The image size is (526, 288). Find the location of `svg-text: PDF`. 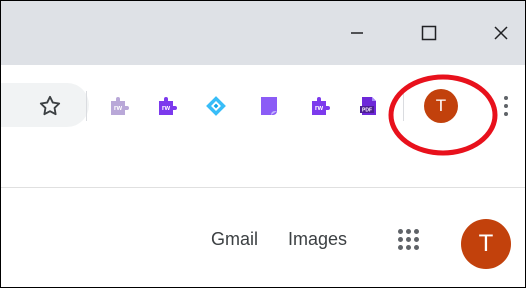

svg-text: PDF is located at coordinates (367, 111).